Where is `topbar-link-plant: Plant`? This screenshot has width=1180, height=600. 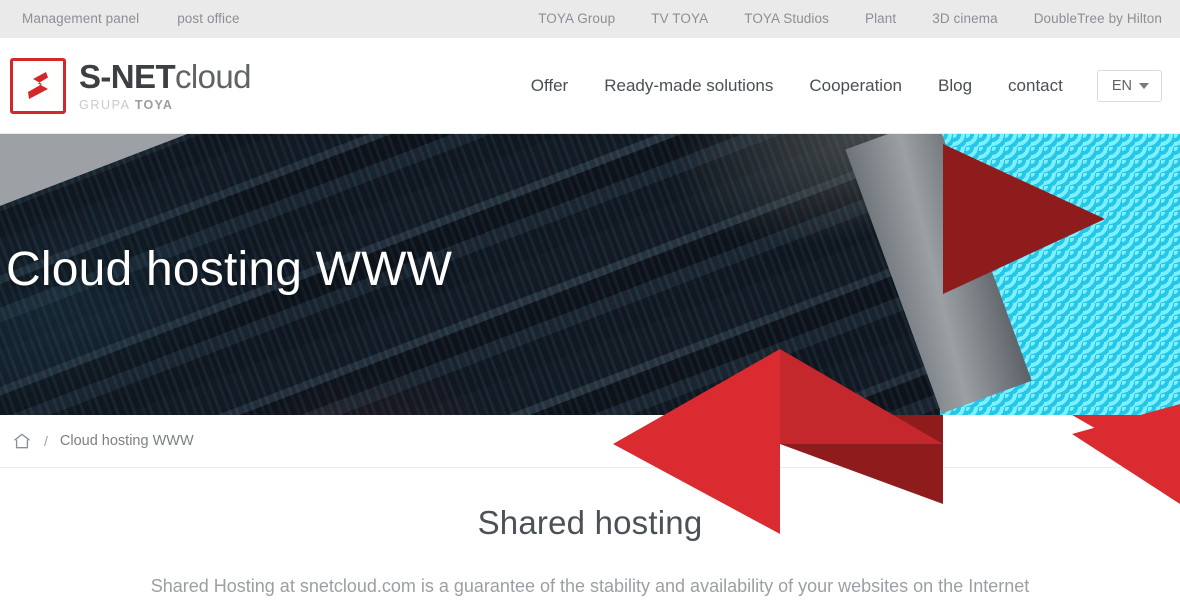
topbar-link-plant: Plant is located at coordinates (880, 18).